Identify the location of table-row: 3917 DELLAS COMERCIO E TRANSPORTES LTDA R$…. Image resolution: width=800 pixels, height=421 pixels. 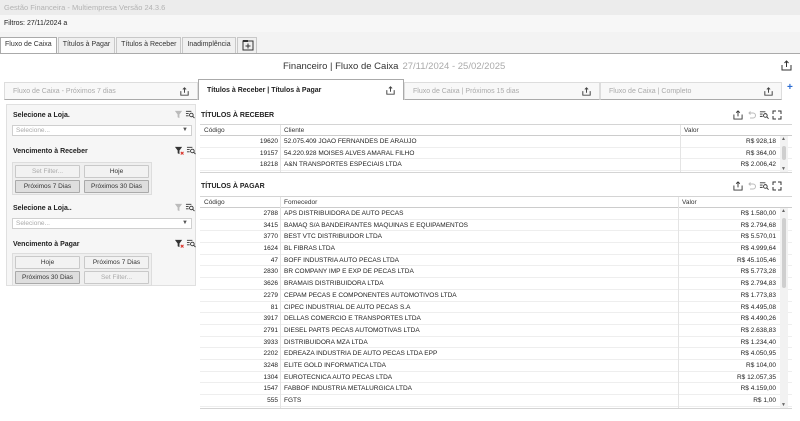
(496, 319).